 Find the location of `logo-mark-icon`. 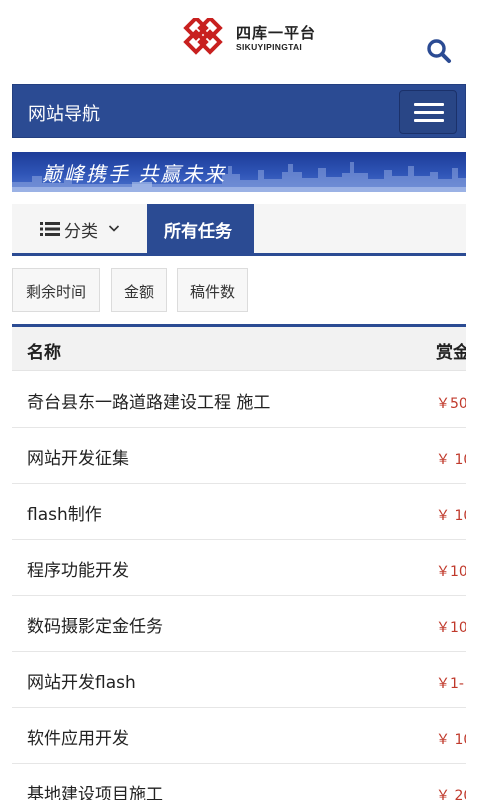

logo-mark-icon is located at coordinates (203, 36).